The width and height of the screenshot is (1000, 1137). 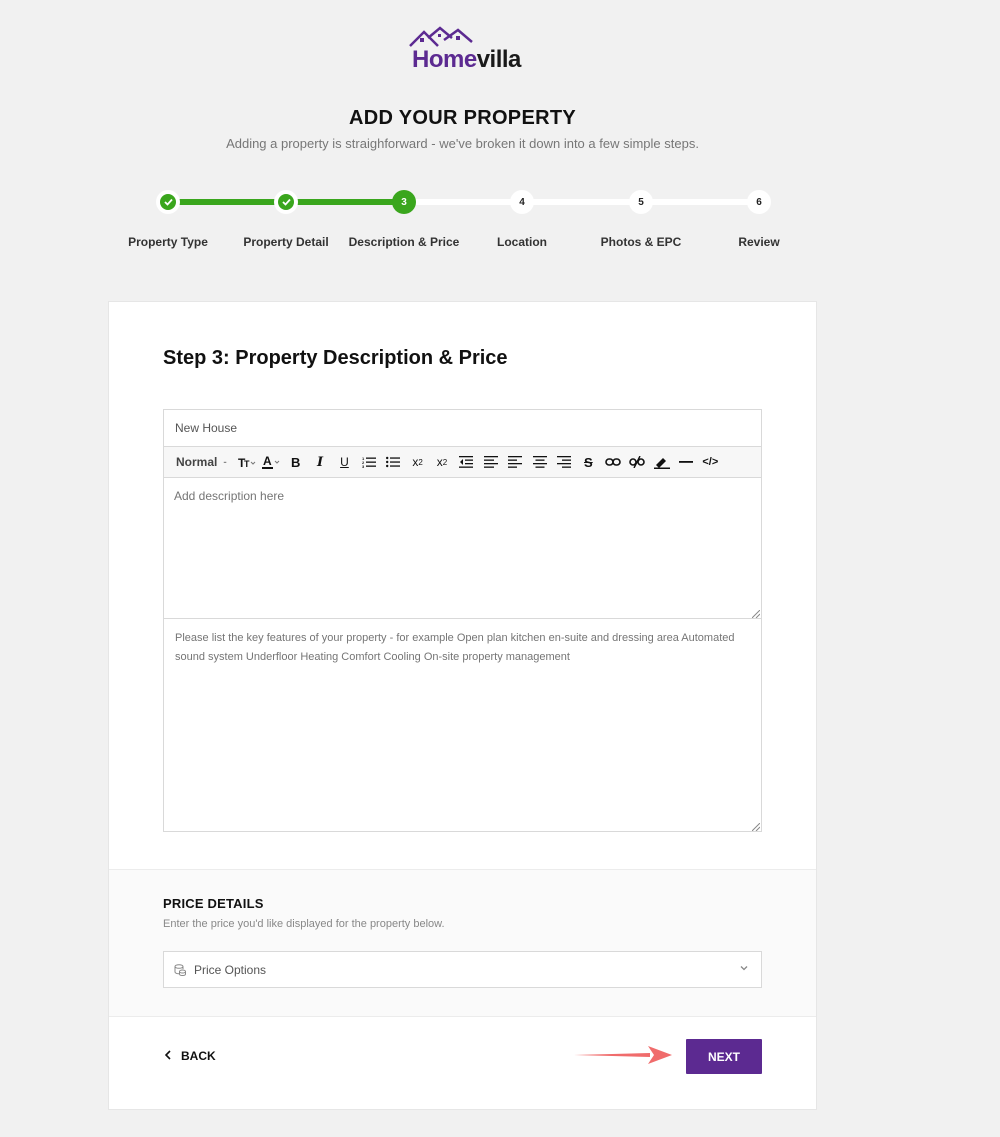 I want to click on text-size-icon: TT, so click(x=247, y=462).